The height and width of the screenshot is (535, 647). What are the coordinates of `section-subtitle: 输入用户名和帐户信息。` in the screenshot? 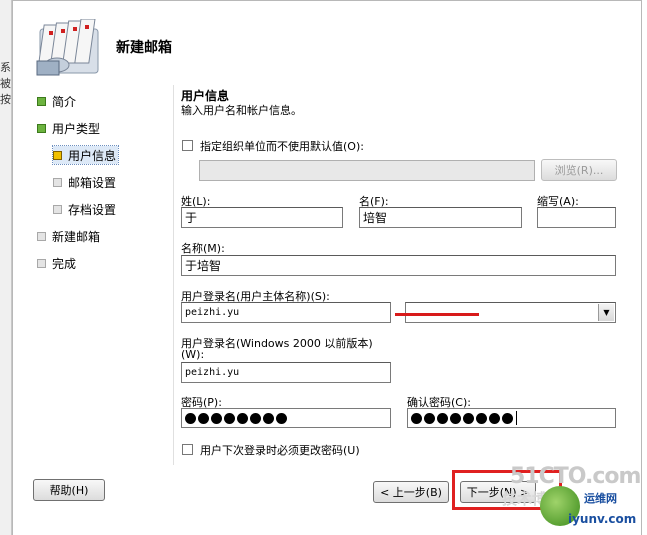 It's located at (241, 110).